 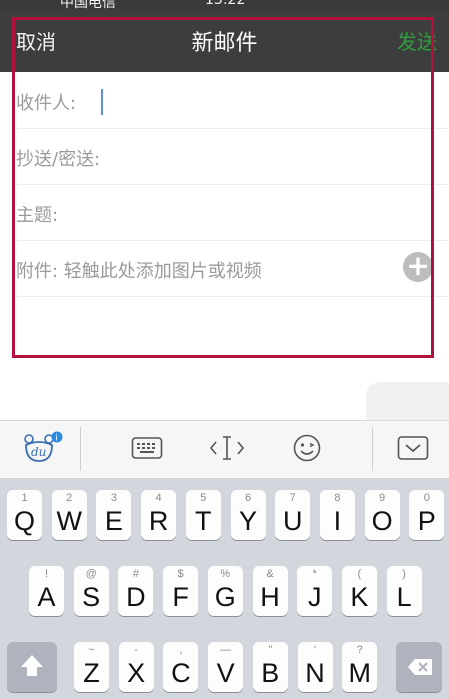 I want to click on key-d: # D, so click(x=136, y=591).